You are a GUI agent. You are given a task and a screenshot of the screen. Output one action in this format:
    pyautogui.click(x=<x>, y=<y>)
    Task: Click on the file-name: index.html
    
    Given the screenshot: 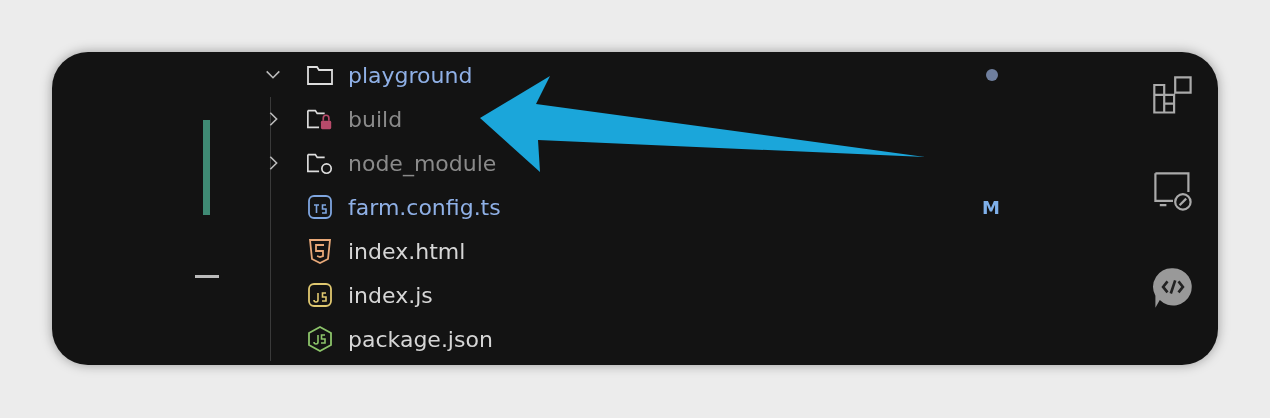 What is the action you would take?
    pyautogui.click(x=407, y=251)
    